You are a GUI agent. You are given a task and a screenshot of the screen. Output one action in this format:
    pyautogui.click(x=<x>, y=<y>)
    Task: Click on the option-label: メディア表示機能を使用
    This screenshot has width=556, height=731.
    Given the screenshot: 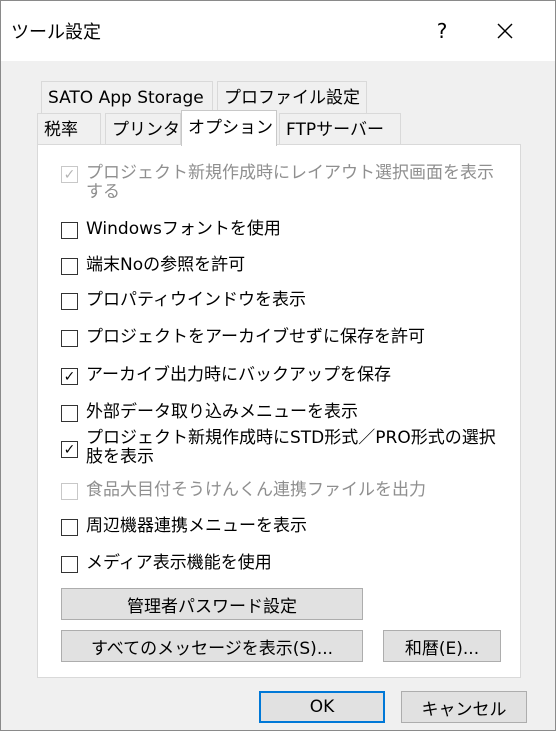 What is the action you would take?
    pyautogui.click(x=179, y=563)
    